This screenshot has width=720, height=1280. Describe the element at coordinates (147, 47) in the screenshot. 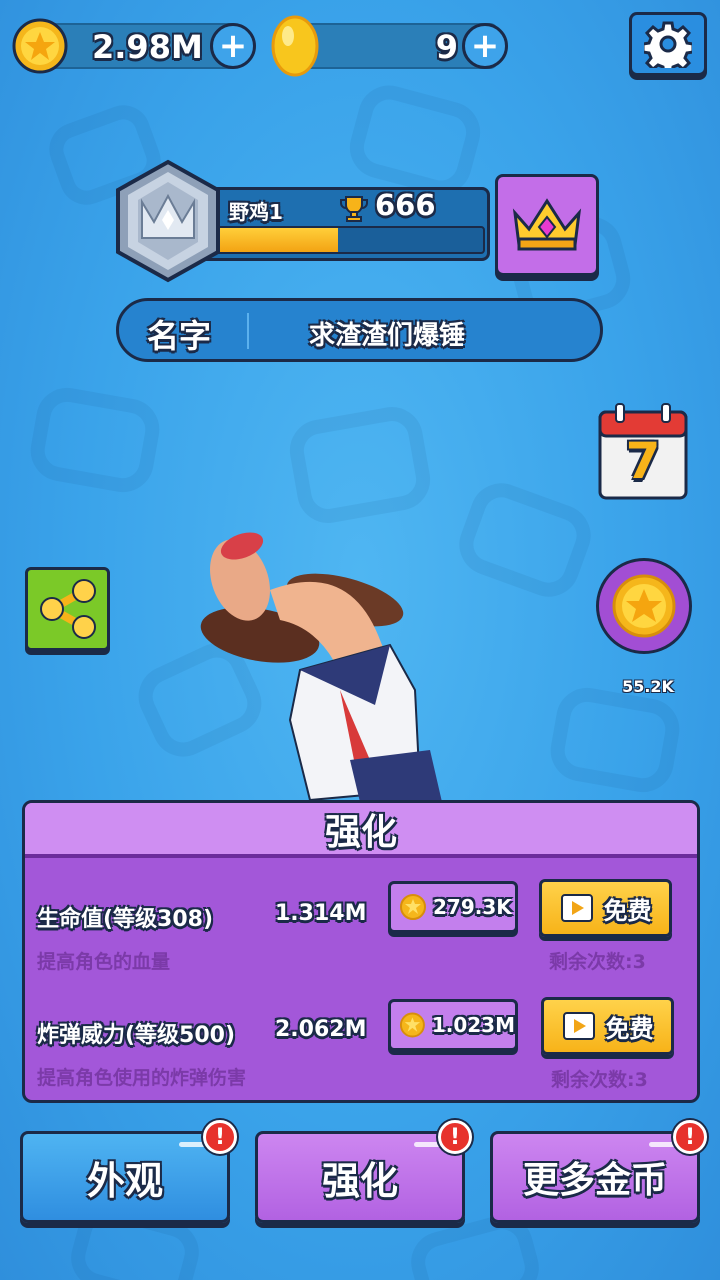

I see `coins-value: 2.98M` at that location.